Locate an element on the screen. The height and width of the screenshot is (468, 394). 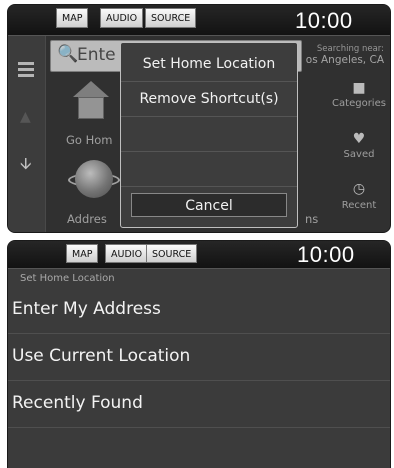
list-item-label: Enter My Address is located at coordinates (86, 309).